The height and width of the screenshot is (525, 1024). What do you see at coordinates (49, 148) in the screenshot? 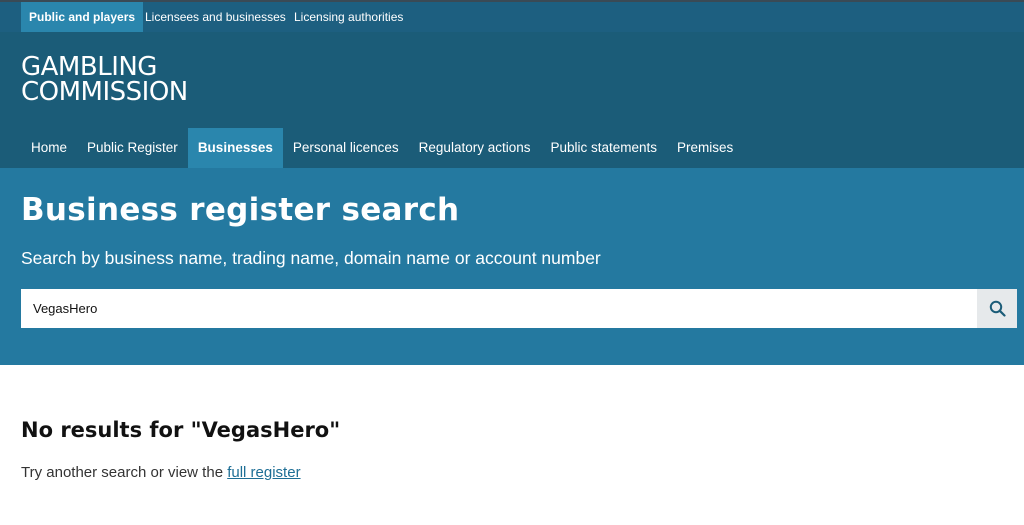
I see `nav-home: Home` at bounding box center [49, 148].